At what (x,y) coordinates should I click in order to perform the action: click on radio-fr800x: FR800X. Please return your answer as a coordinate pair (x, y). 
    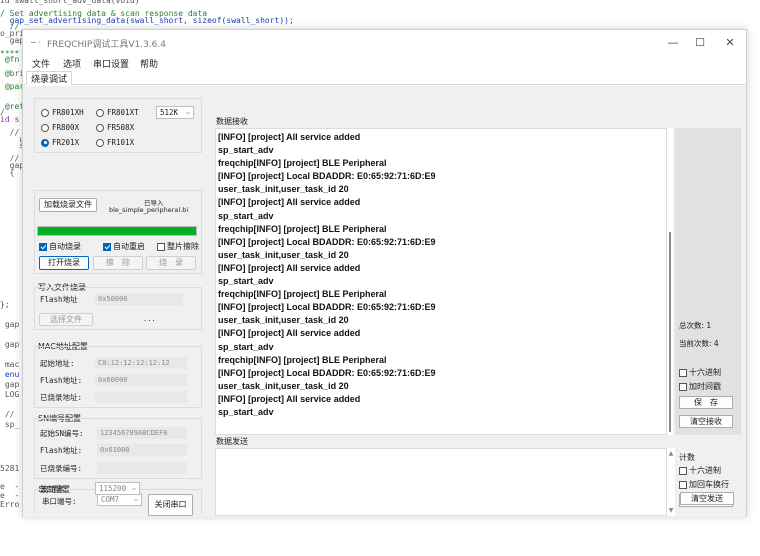
    Looking at the image, I should click on (60, 127).